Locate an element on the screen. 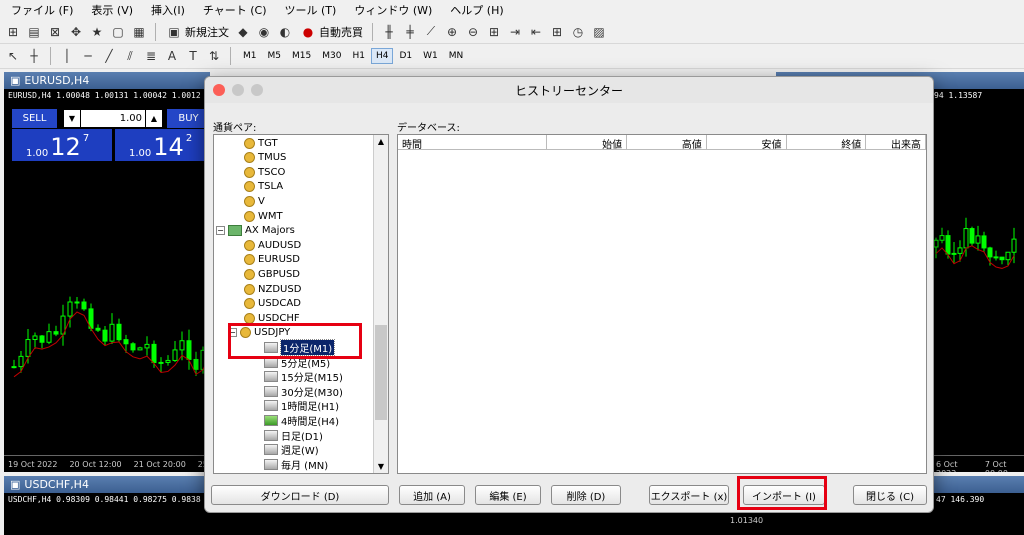  column-header: 時間 is located at coordinates (473, 143).